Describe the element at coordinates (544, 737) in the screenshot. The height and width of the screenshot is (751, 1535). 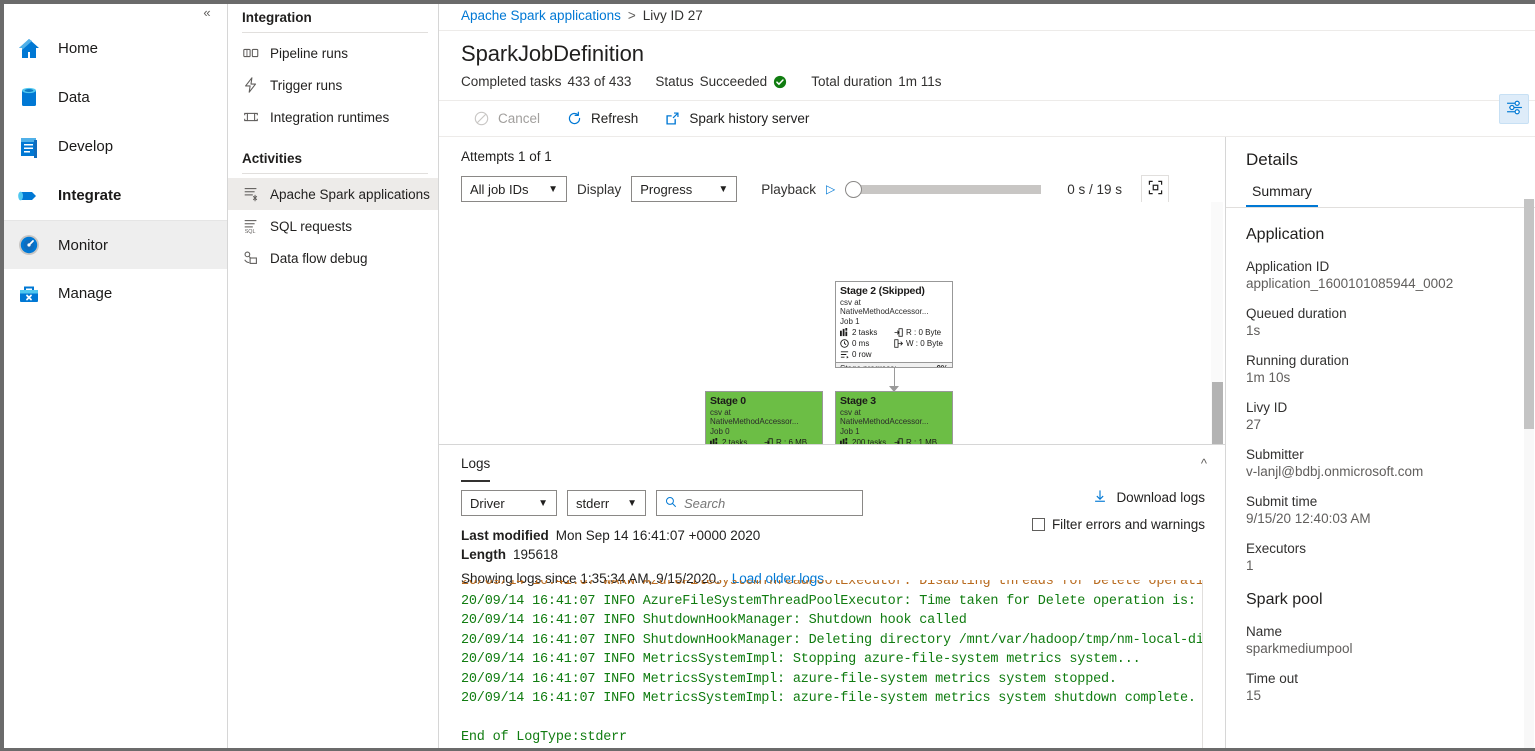
I see `log-line: End of LogType:stderr` at that location.